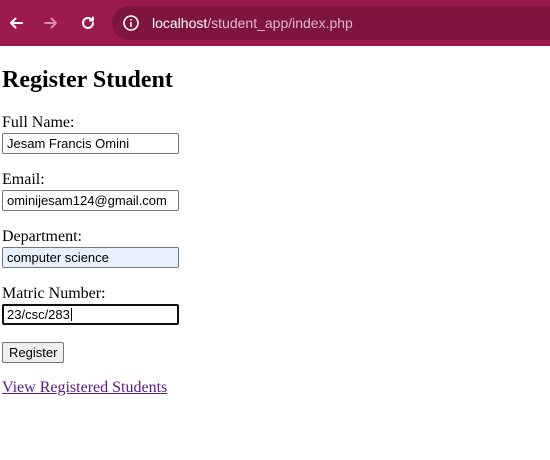 The image size is (550, 460). I want to click on email-input: ominijesam124@gmail.com, so click(90, 200).